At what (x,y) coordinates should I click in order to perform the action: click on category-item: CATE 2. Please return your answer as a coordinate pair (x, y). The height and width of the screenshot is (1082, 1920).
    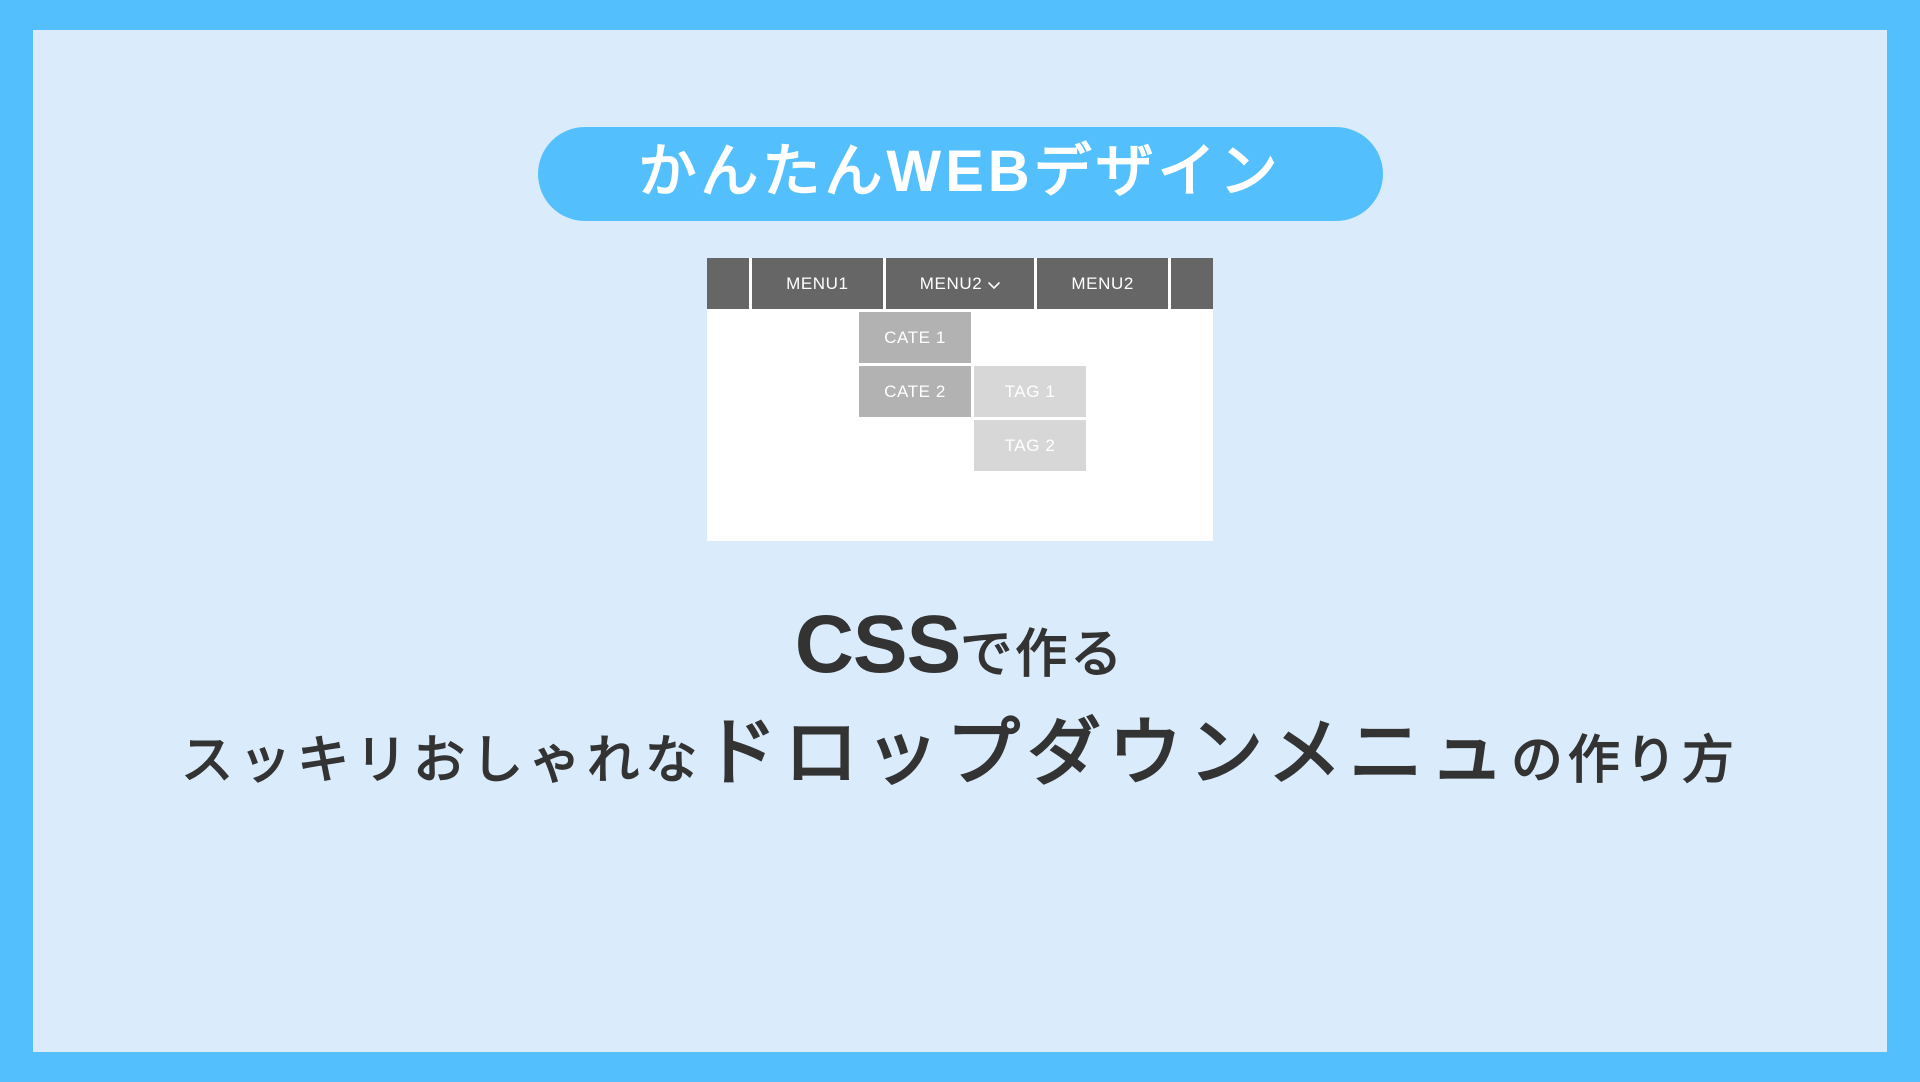
    Looking at the image, I should click on (915, 391).